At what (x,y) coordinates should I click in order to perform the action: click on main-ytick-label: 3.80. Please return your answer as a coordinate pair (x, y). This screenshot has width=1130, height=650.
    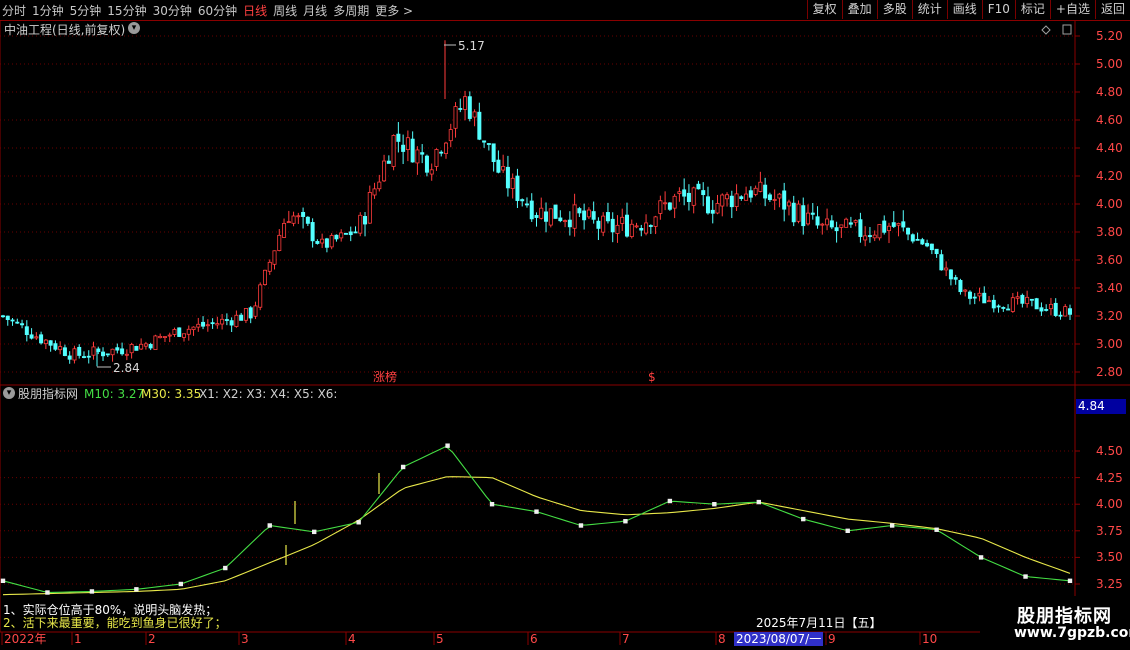
    Looking at the image, I should click on (1109, 232).